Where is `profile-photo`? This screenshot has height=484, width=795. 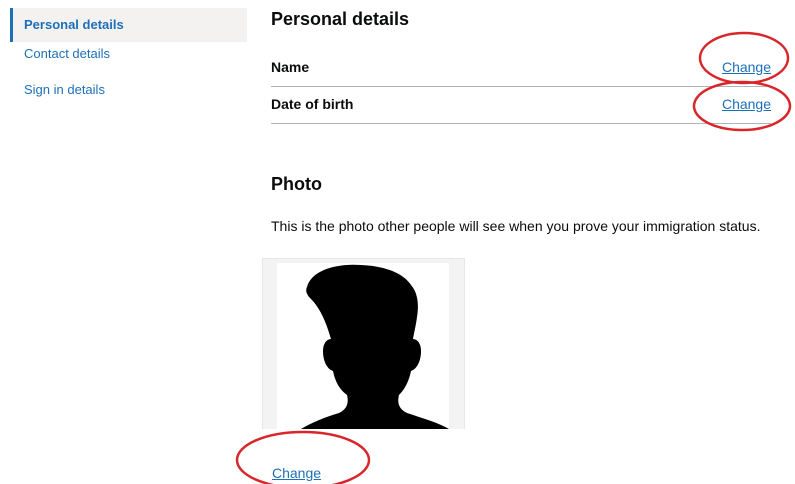 profile-photo is located at coordinates (363, 346).